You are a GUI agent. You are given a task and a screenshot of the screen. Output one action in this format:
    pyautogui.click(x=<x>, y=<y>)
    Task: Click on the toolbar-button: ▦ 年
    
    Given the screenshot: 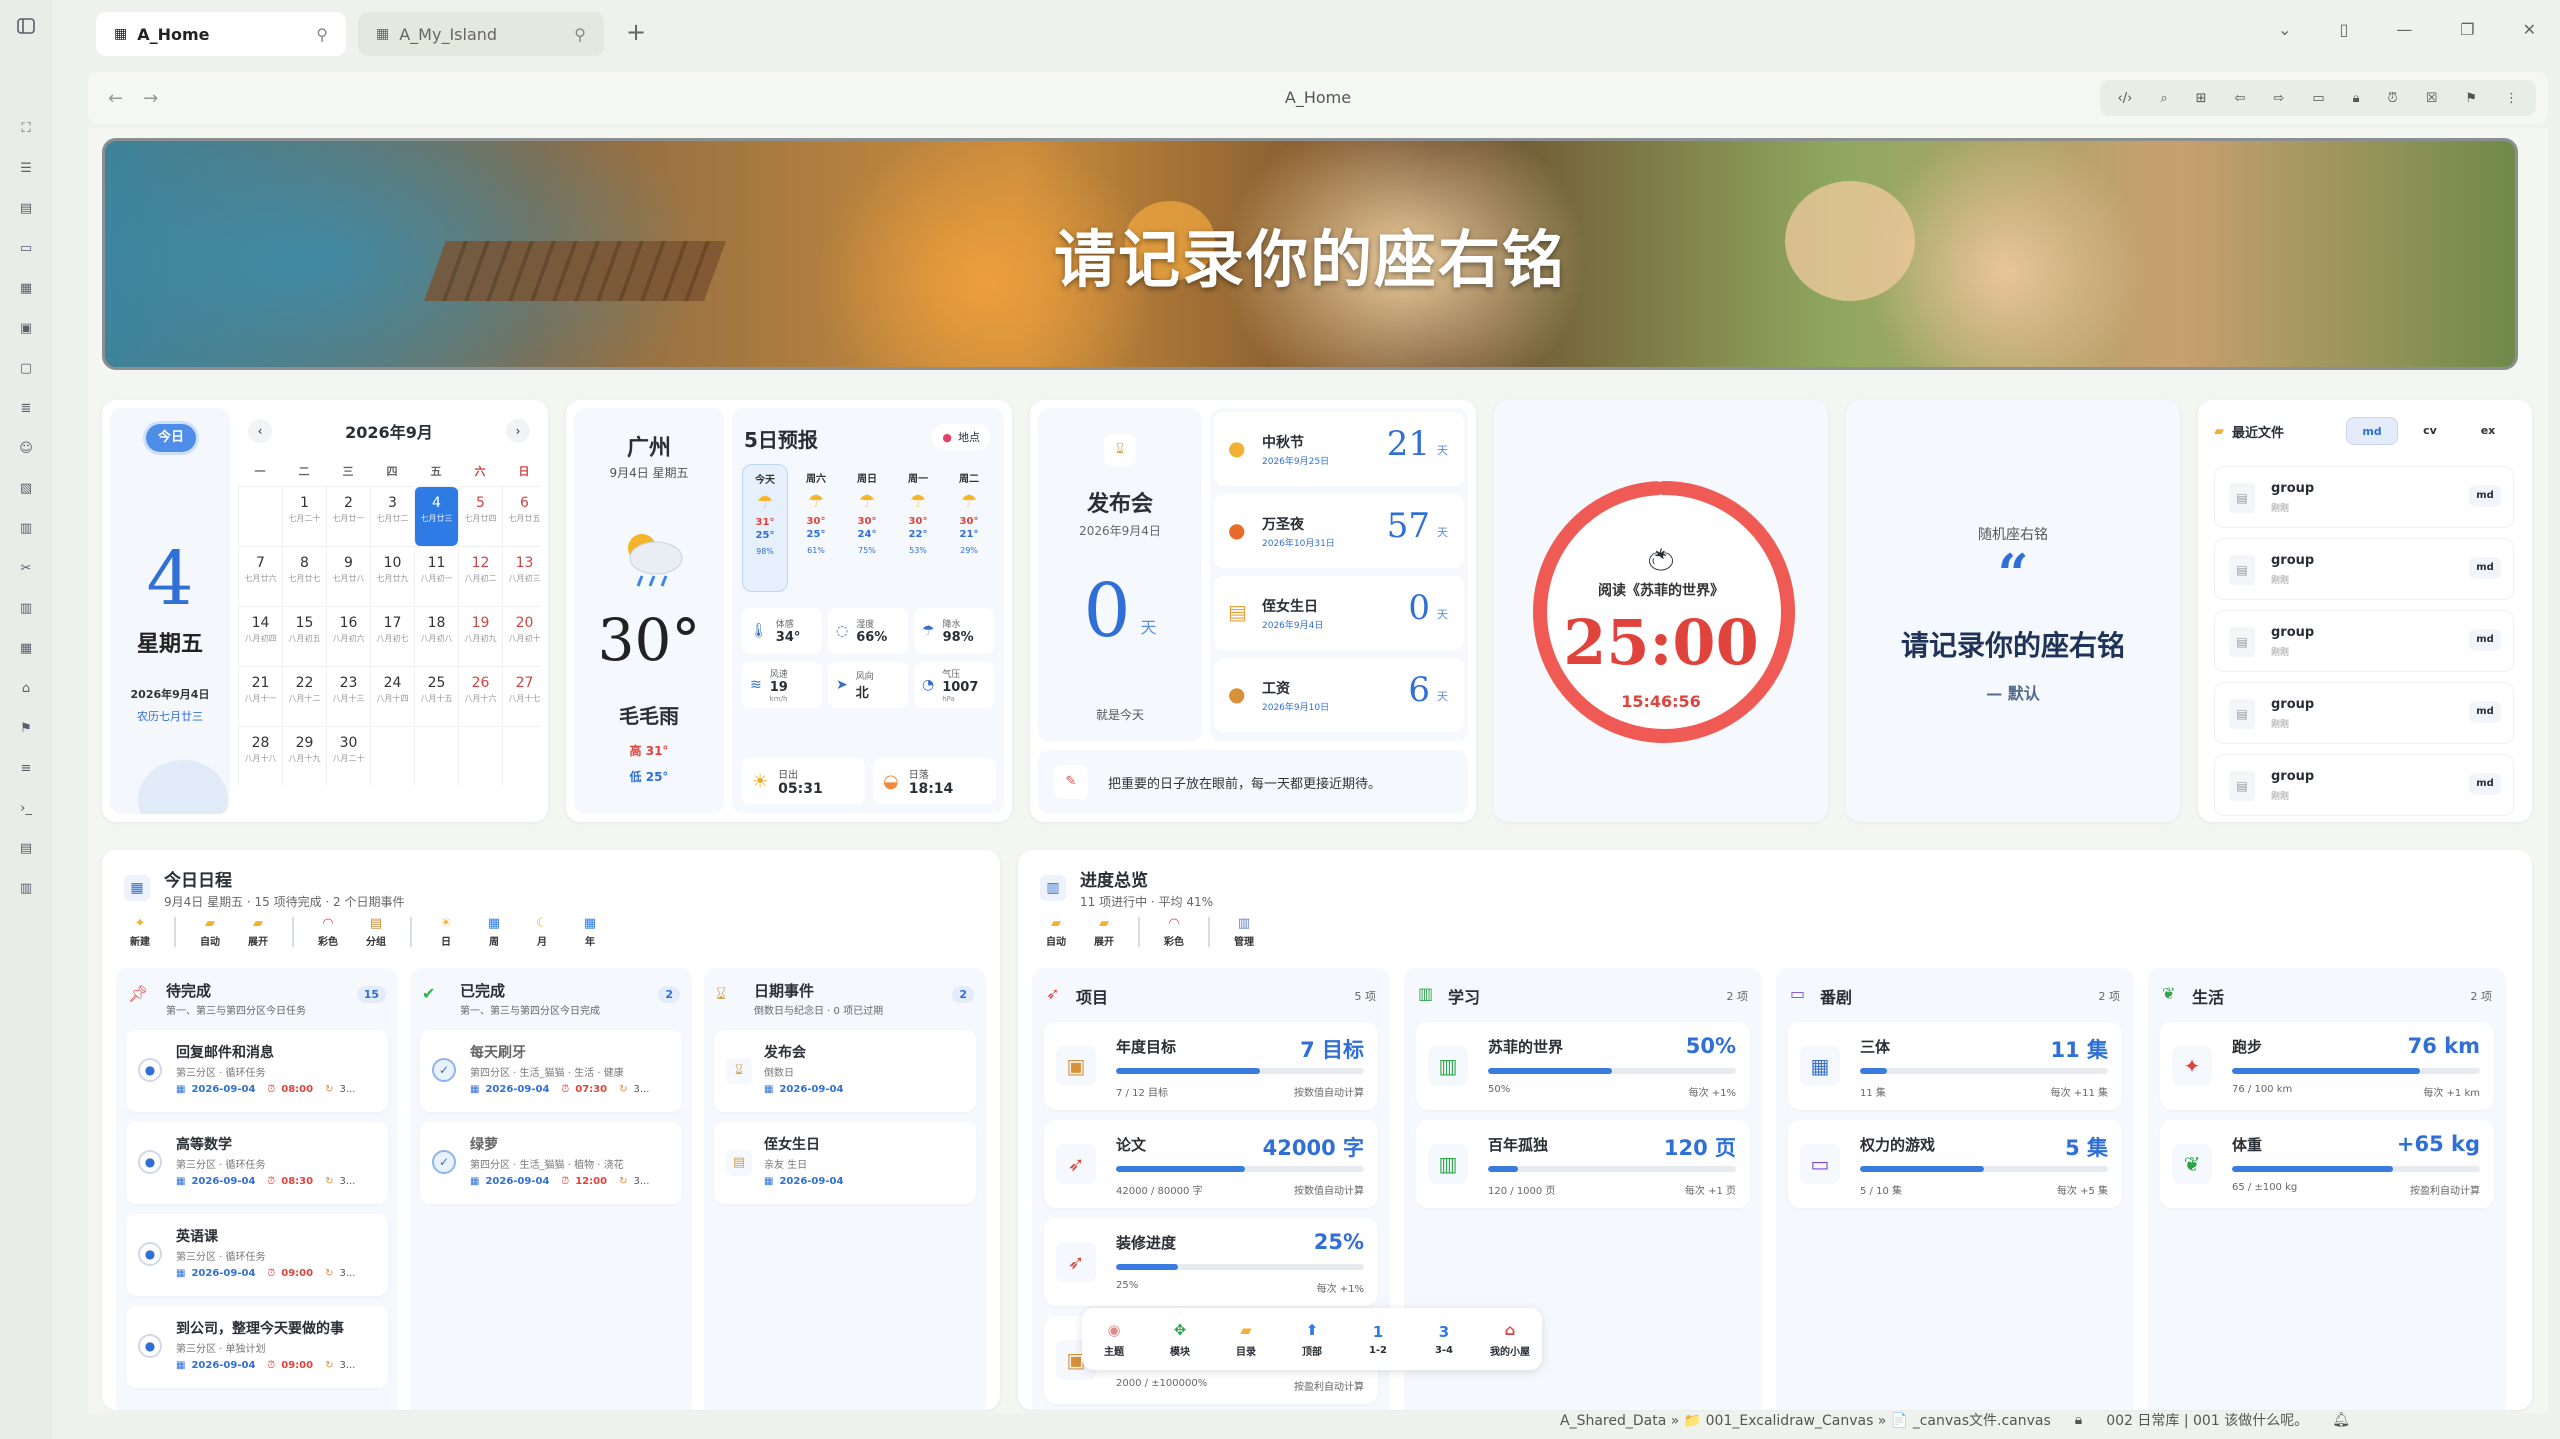 What is the action you would take?
    pyautogui.click(x=590, y=932)
    